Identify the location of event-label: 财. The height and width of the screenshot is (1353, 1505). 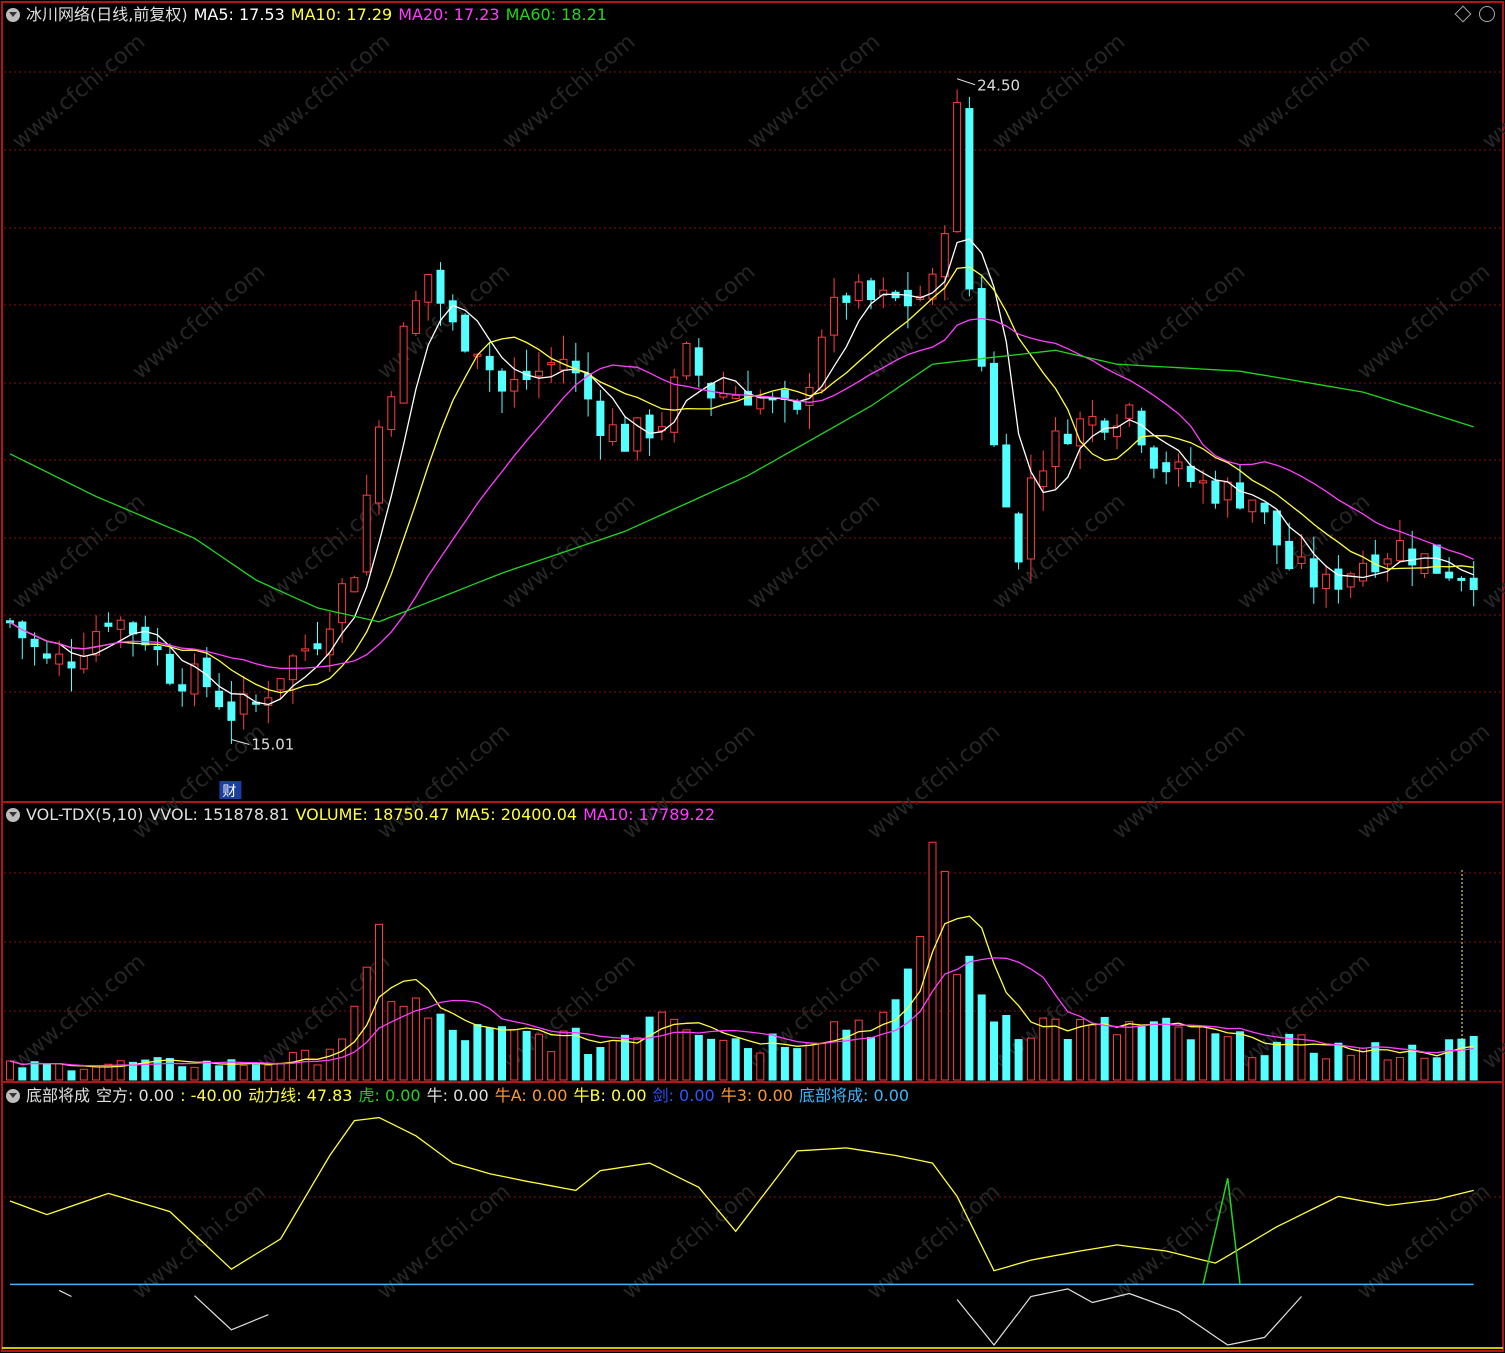
(229, 792).